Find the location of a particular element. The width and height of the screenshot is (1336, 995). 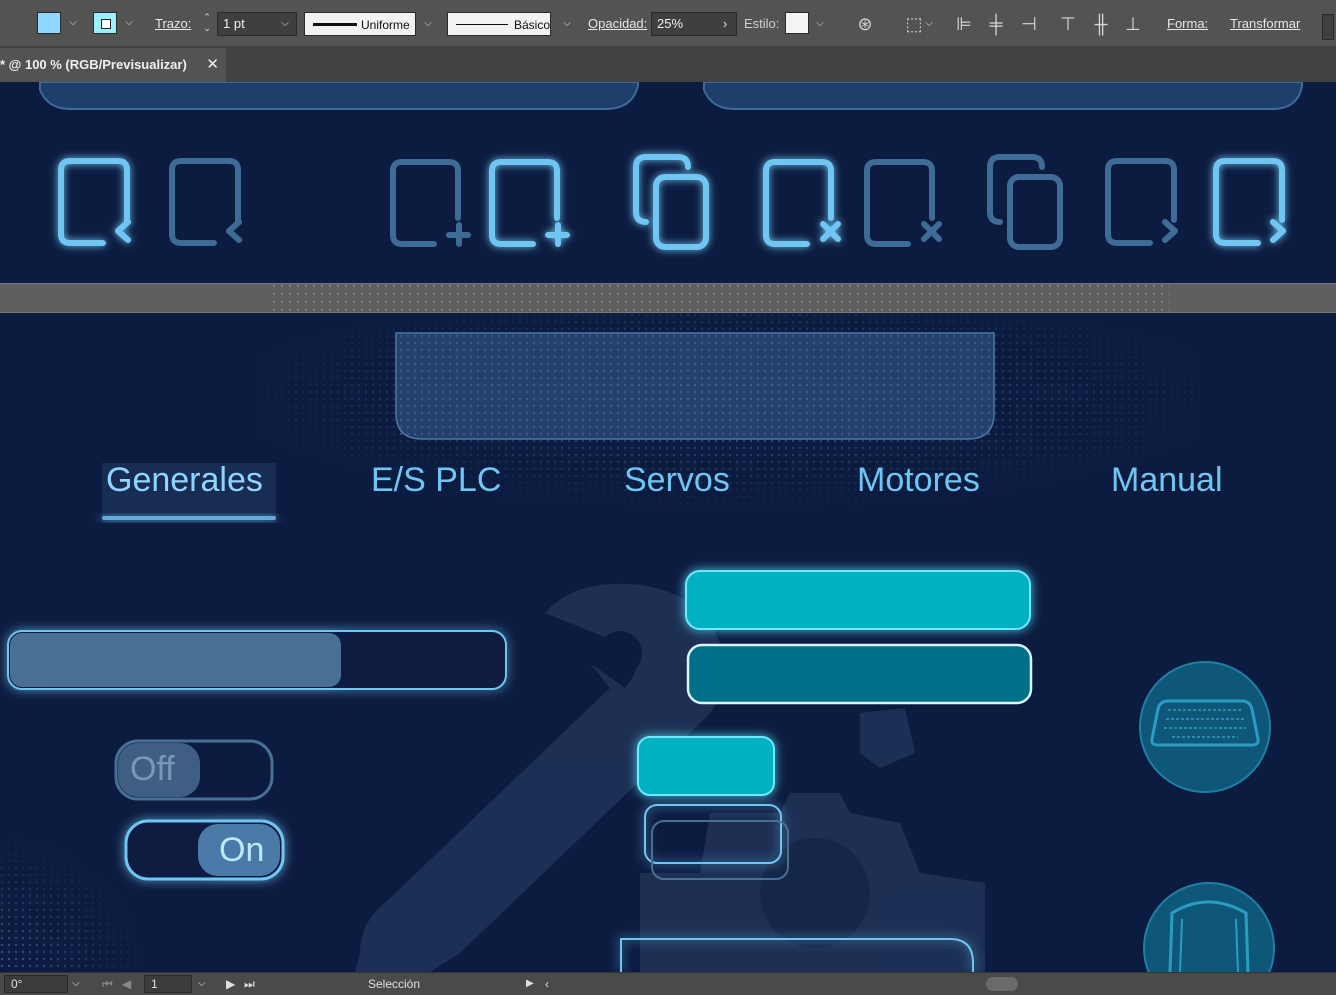

tab-servos: Servos is located at coordinates (677, 480).